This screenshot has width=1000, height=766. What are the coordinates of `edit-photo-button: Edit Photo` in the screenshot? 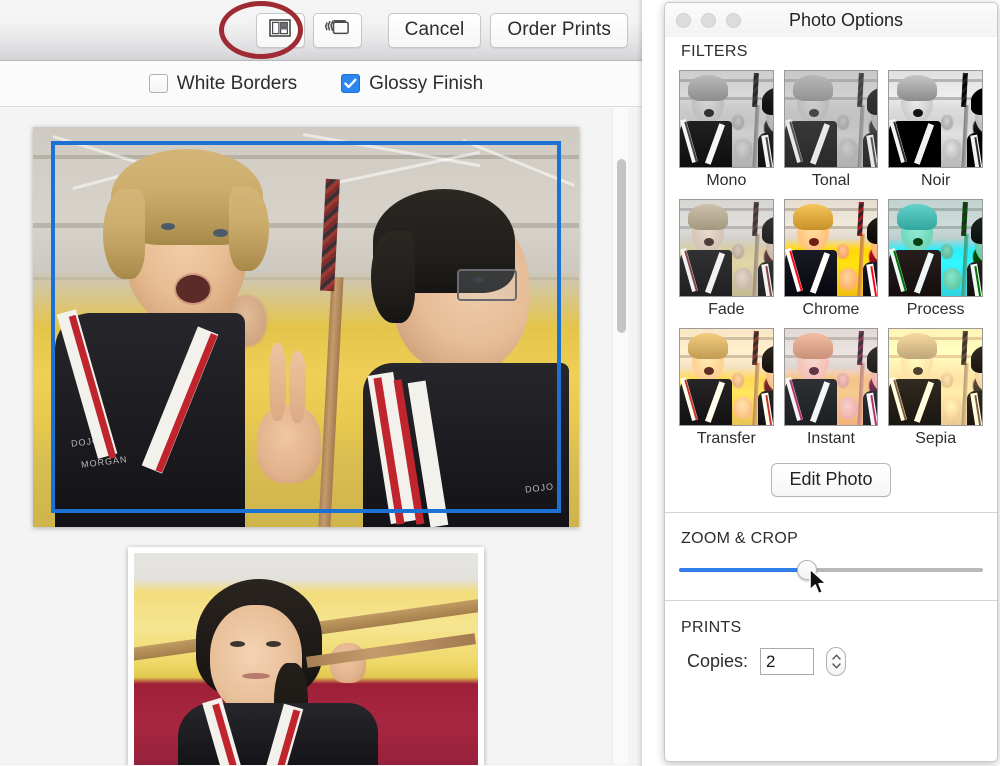 It's located at (831, 480).